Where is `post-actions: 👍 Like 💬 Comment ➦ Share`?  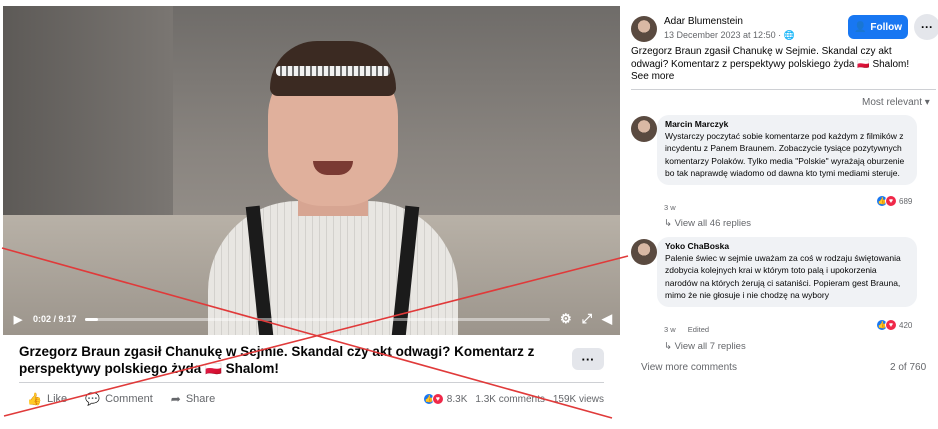
post-actions: 👍 Like 💬 Comment ➦ Share is located at coordinates (130, 399).